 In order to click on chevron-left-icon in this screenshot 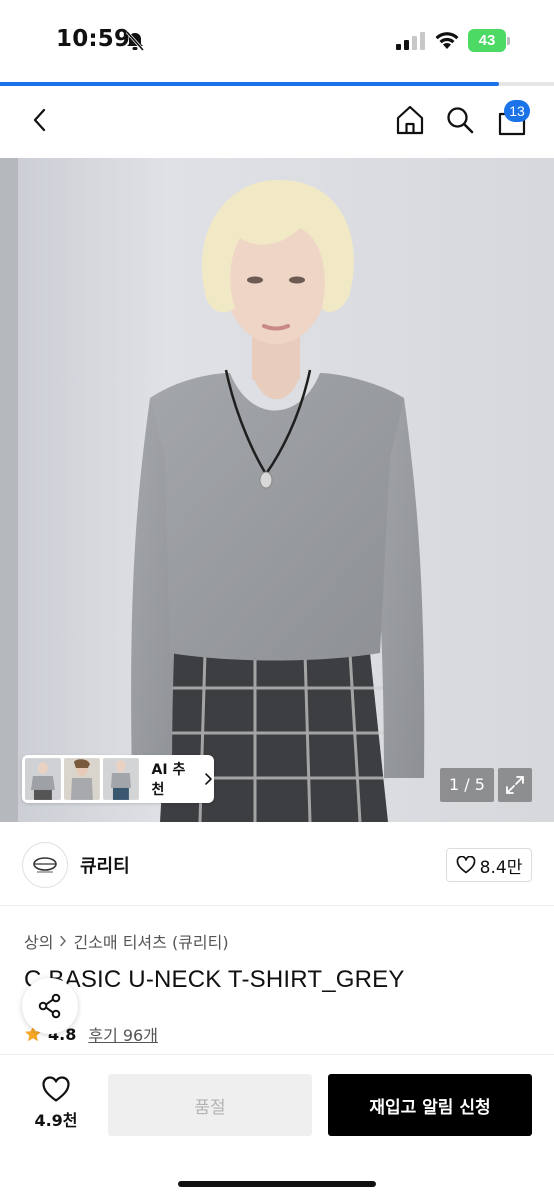, I will do `click(39, 120)`.